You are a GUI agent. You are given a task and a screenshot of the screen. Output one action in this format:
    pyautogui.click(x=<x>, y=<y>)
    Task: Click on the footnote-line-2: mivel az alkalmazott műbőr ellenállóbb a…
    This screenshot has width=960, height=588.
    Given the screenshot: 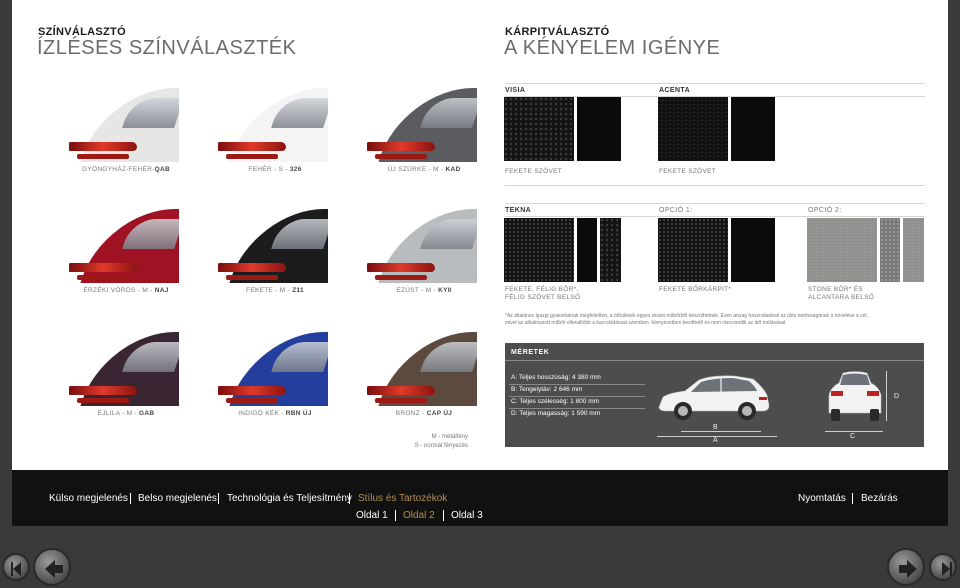 What is the action you would take?
    pyautogui.click(x=646, y=323)
    